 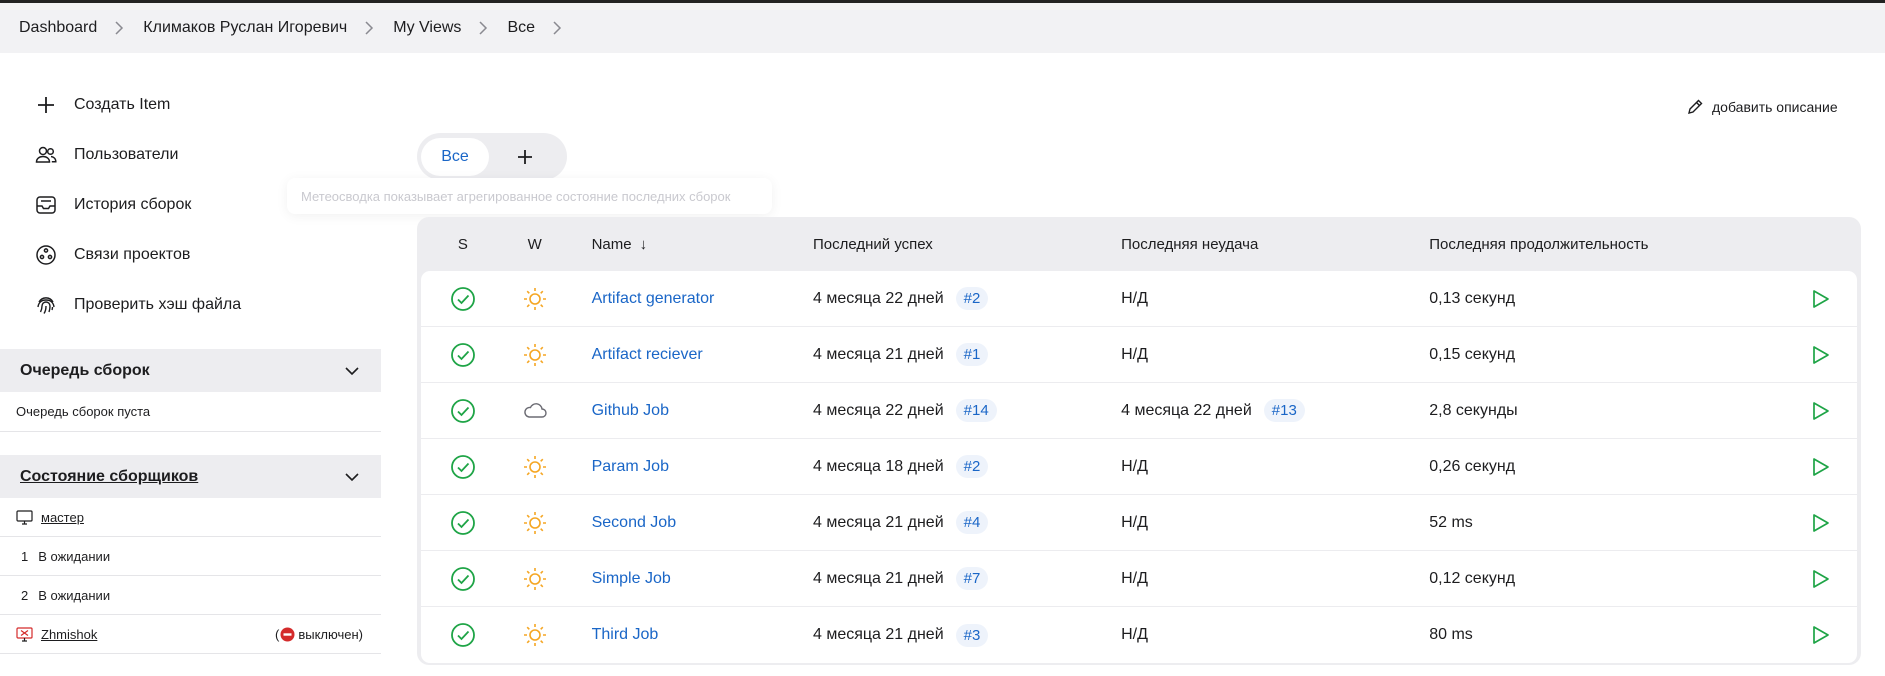 What do you see at coordinates (1451, 634) in the screenshot?
I see `last-duration: 80 ms` at bounding box center [1451, 634].